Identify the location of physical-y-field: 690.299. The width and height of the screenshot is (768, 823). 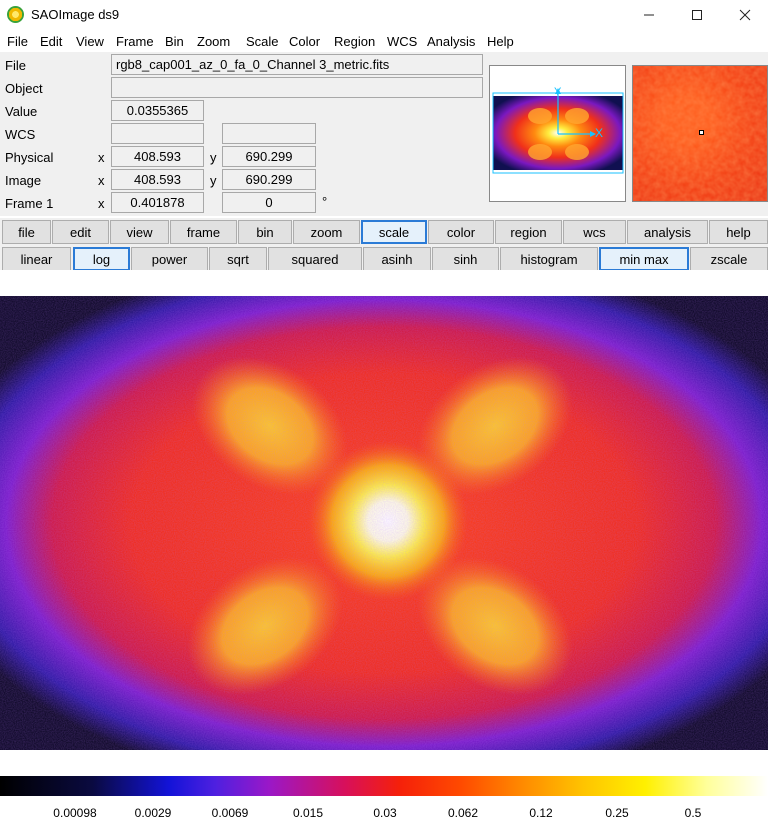
(269, 156).